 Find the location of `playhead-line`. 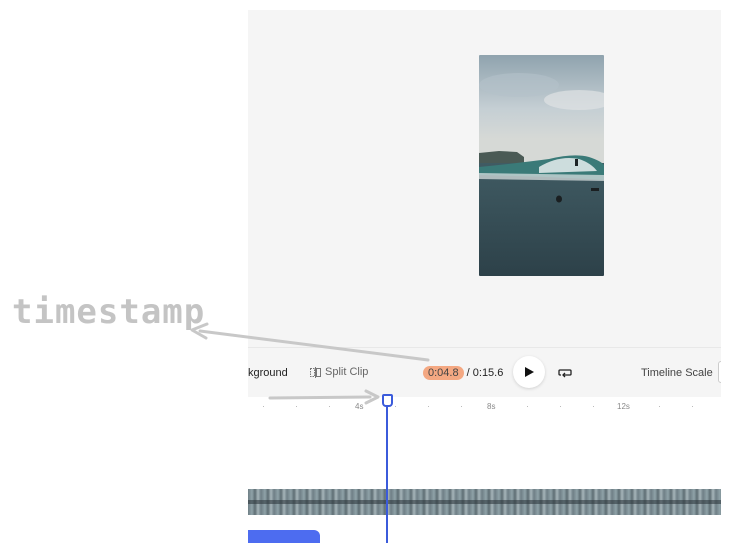

playhead-line is located at coordinates (387, 473).